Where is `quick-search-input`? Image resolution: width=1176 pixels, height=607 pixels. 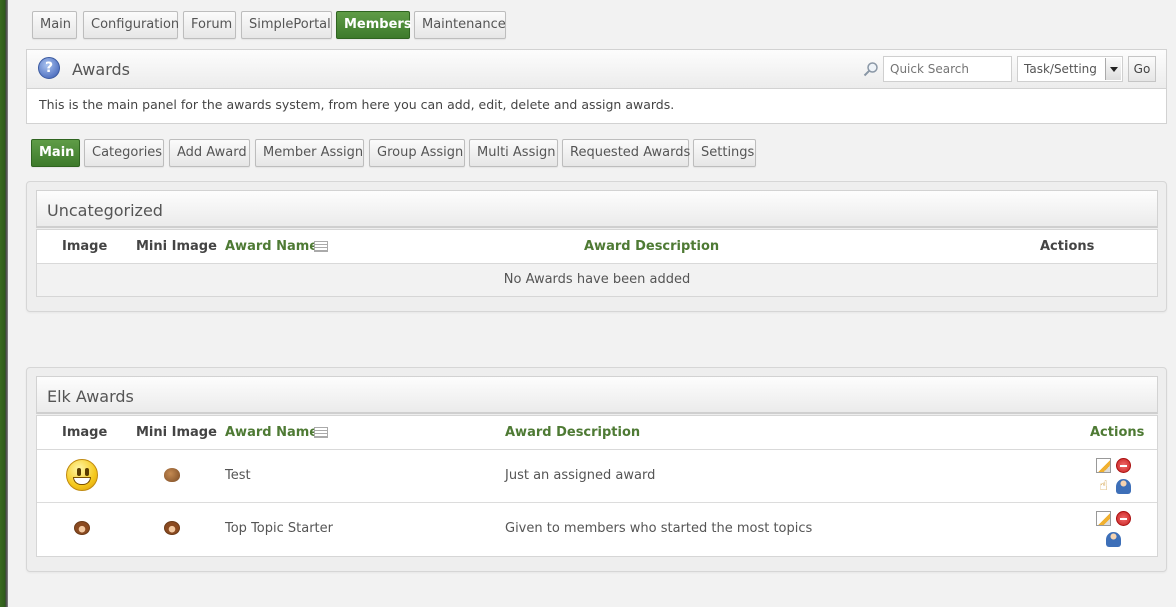 quick-search-input is located at coordinates (947, 69).